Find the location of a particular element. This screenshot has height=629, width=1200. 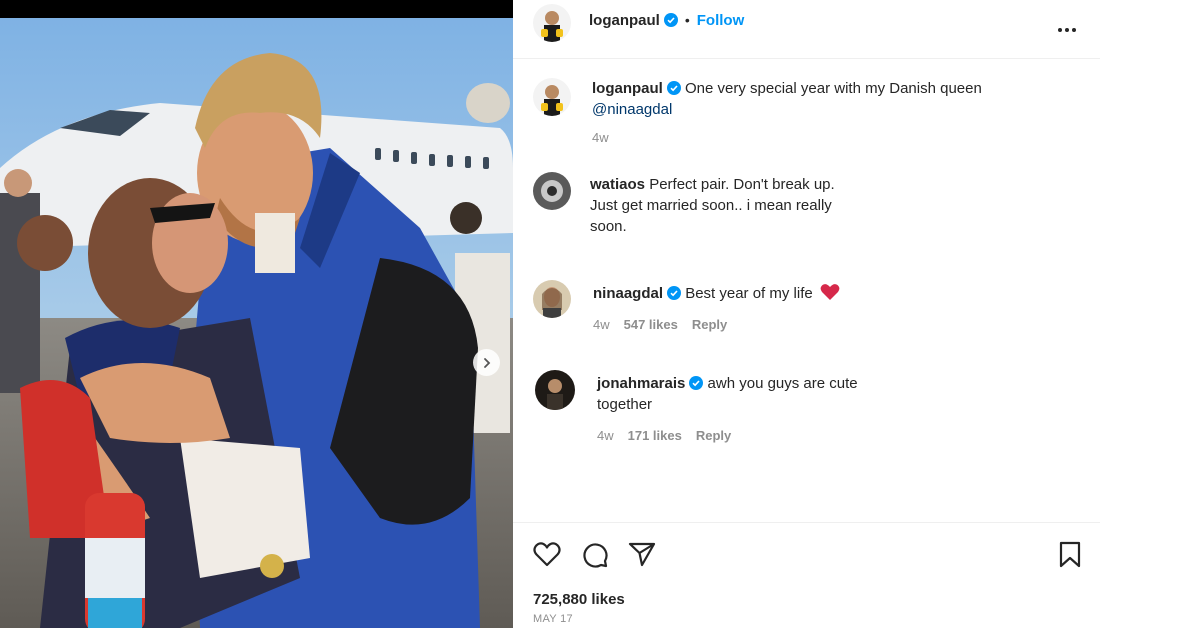

caption-username: loganpaul is located at coordinates (627, 88).